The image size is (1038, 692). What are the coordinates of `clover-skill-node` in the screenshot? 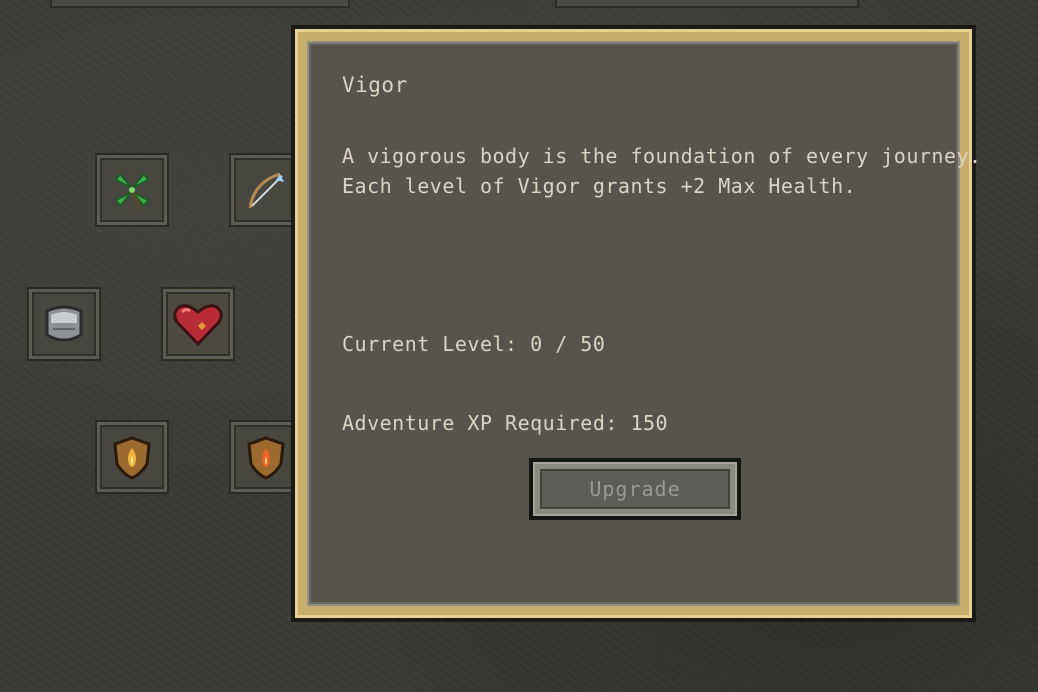 It's located at (132, 190).